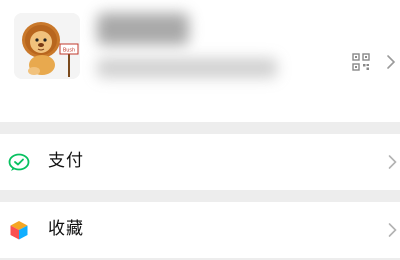 The width and height of the screenshot is (400, 260). What do you see at coordinates (143, 29) in the screenshot?
I see `profile-name-blurred` at bounding box center [143, 29].